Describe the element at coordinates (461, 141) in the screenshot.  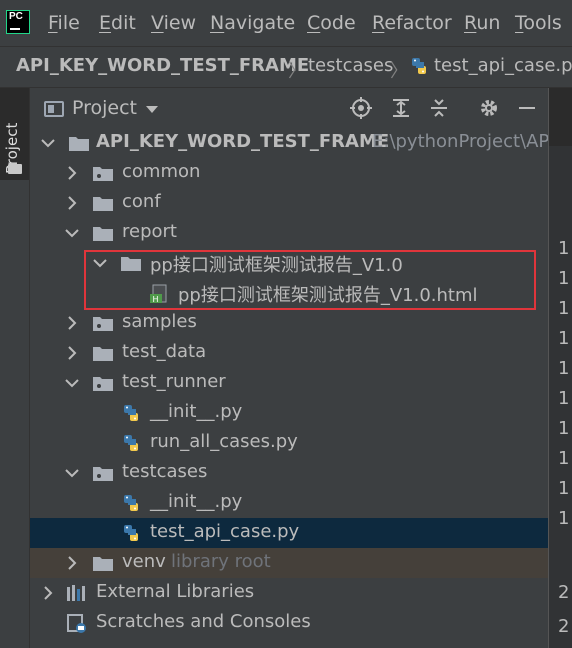
I see `project-root-path: E:\pythonProject\AP` at that location.